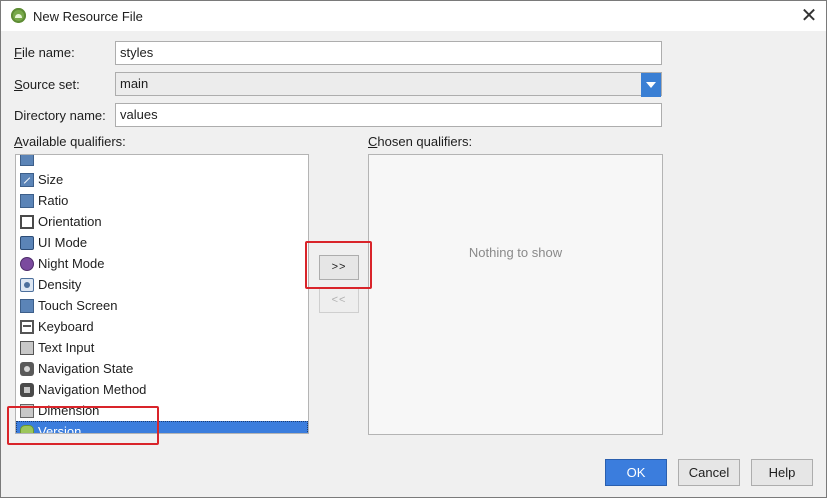 The image size is (827, 498). I want to click on list-item: Night Mode, so click(162, 263).